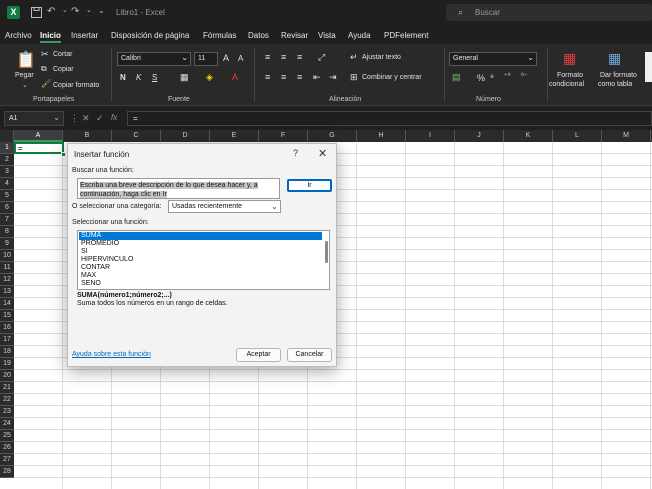 This screenshot has width=652, height=489. I want to click on customize-toolbar-icon: ⌄, so click(104, 12).